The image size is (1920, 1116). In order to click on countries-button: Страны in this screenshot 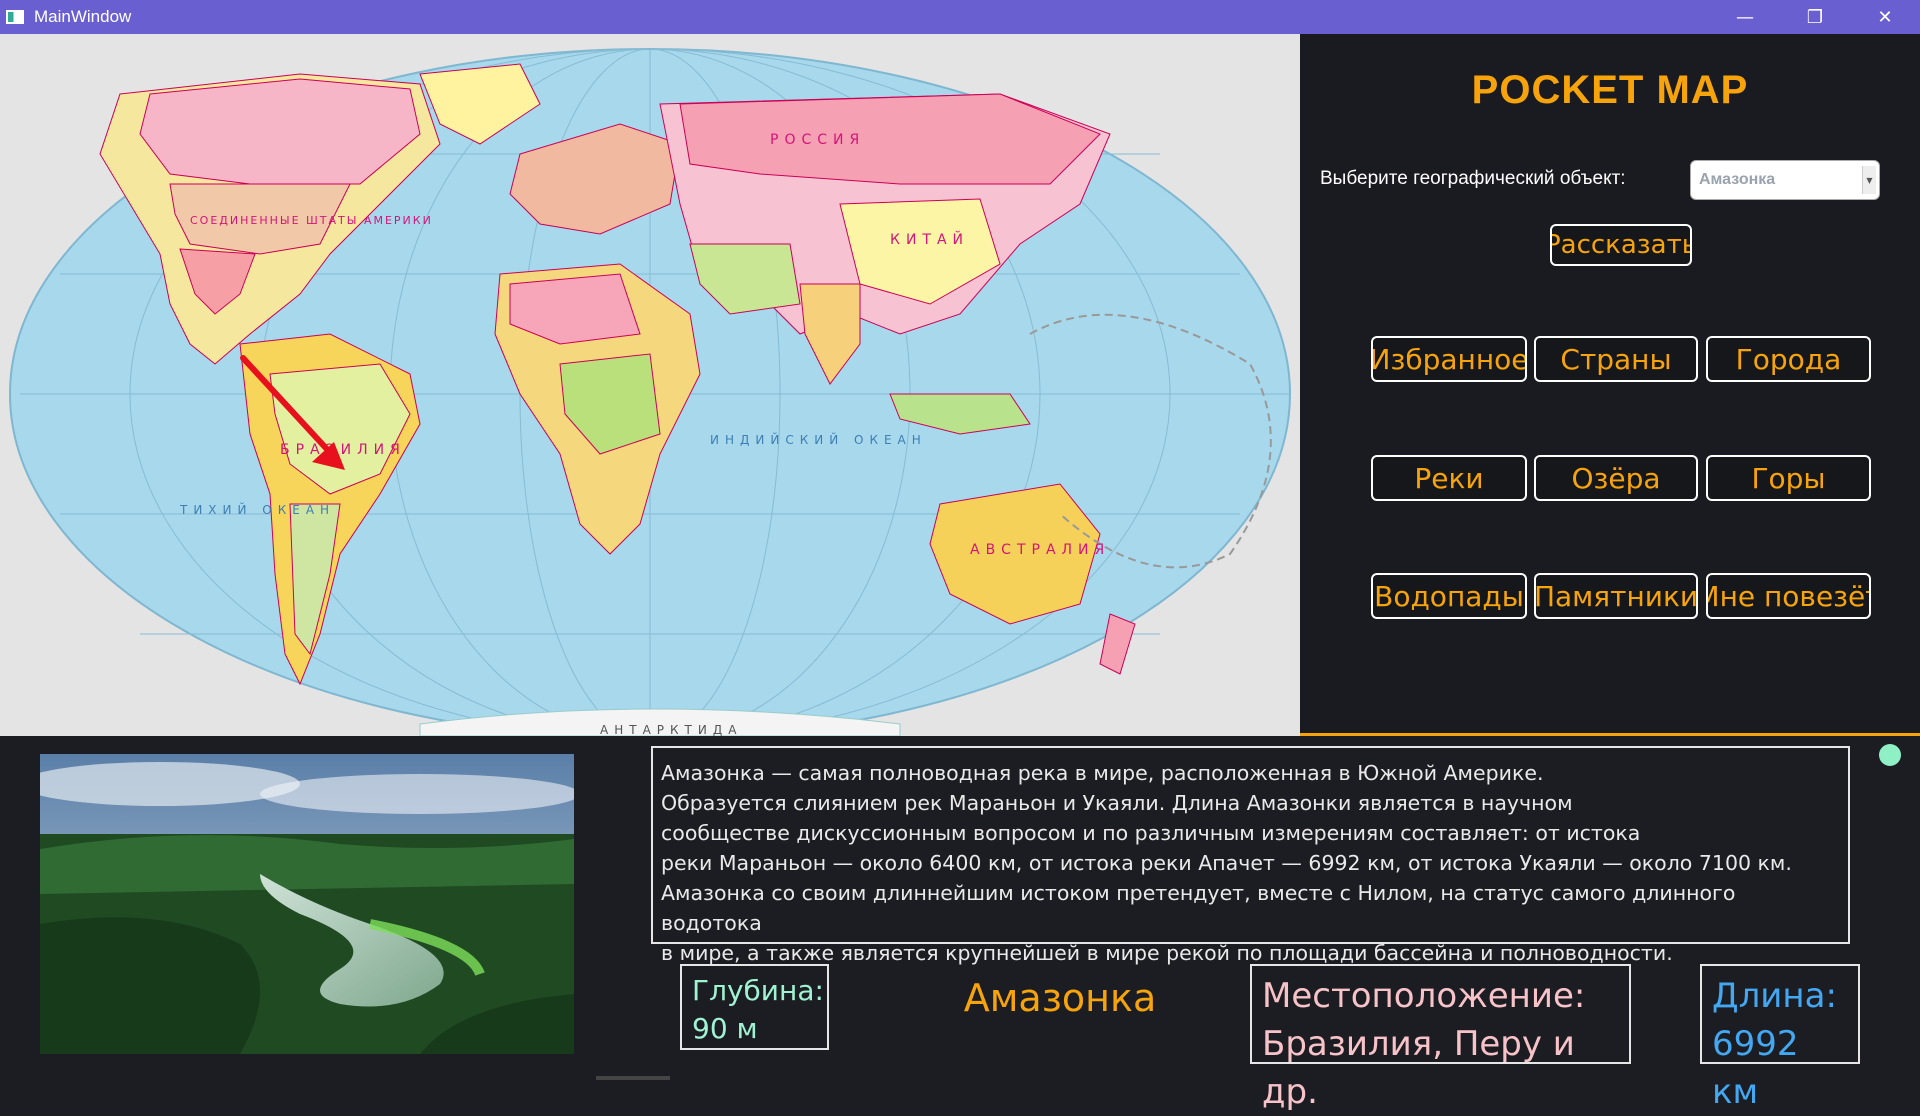, I will do `click(1616, 359)`.